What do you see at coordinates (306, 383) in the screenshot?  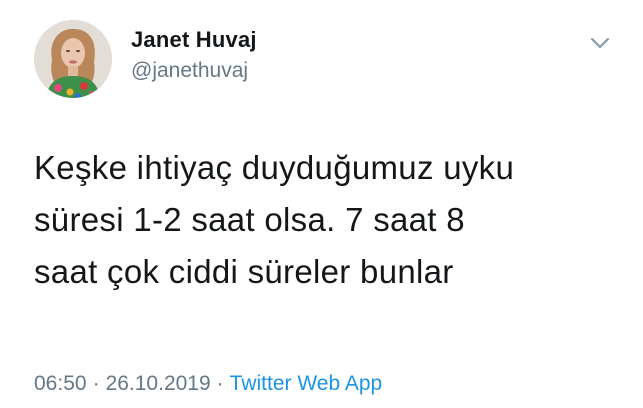 I see `tweet-source-link: Twitter Web App` at bounding box center [306, 383].